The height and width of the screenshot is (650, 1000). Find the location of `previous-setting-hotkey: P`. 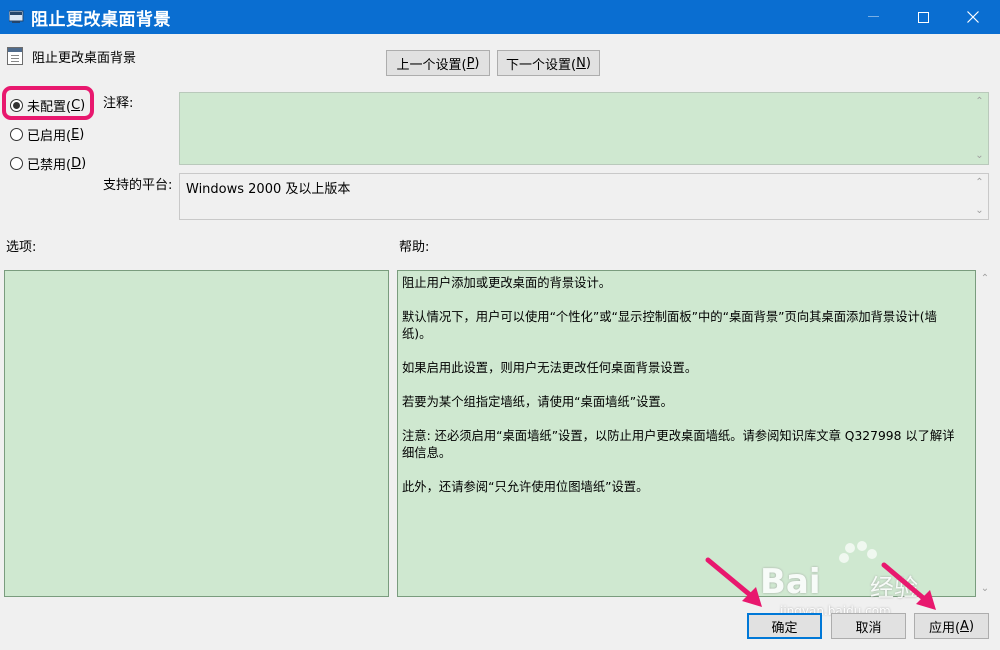

previous-setting-hotkey: P is located at coordinates (470, 63).